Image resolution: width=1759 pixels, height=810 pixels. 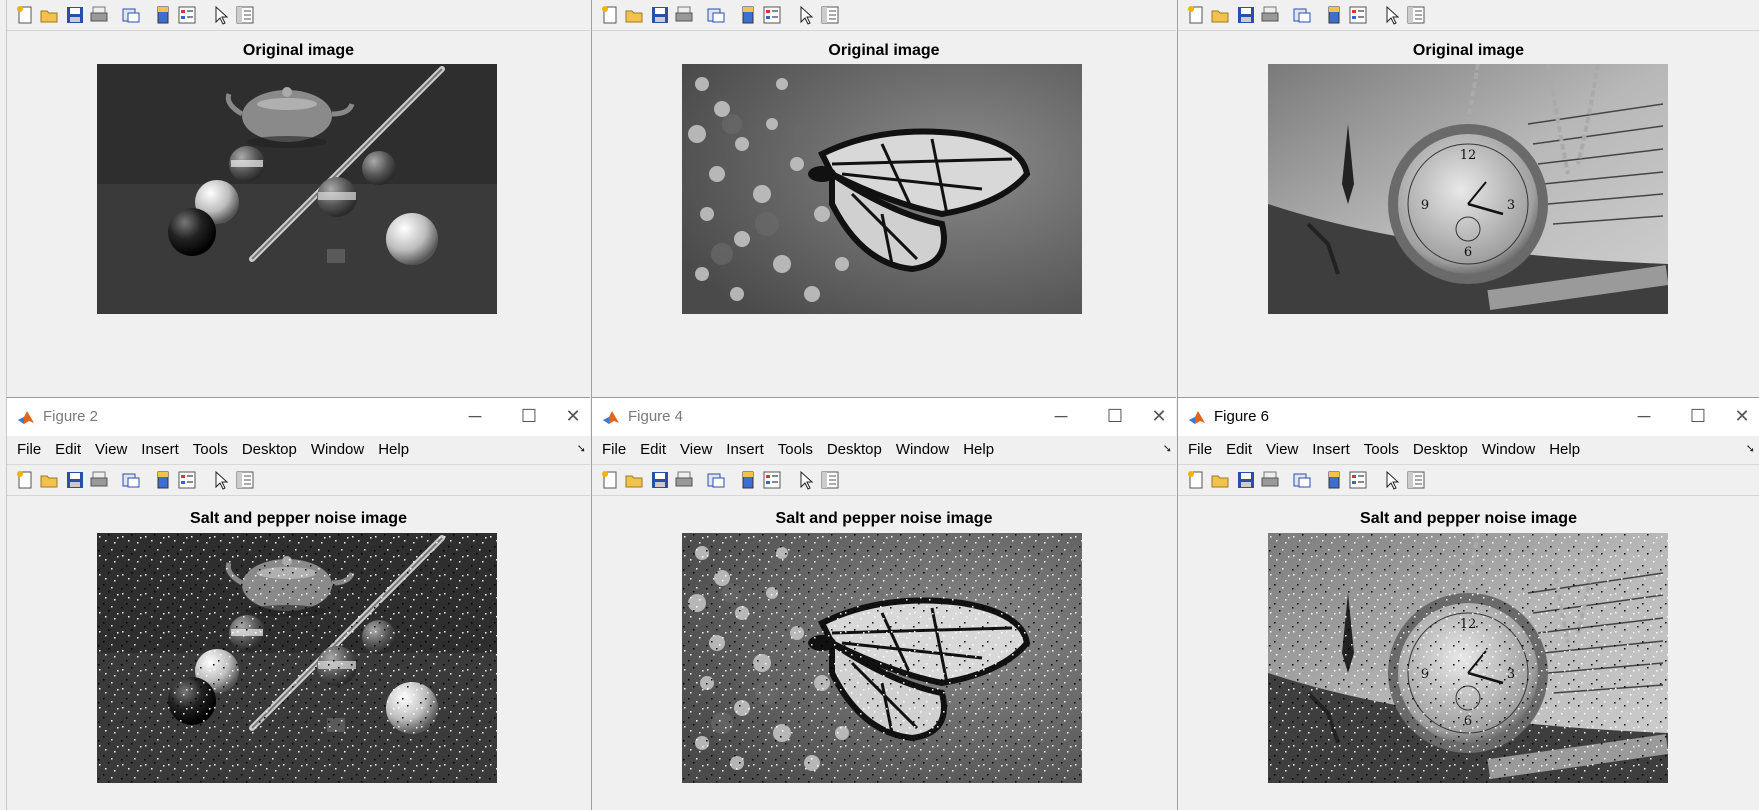 I want to click on window-titlebar: Figure 4 ─ ☐ ✕, so click(x=884, y=417).